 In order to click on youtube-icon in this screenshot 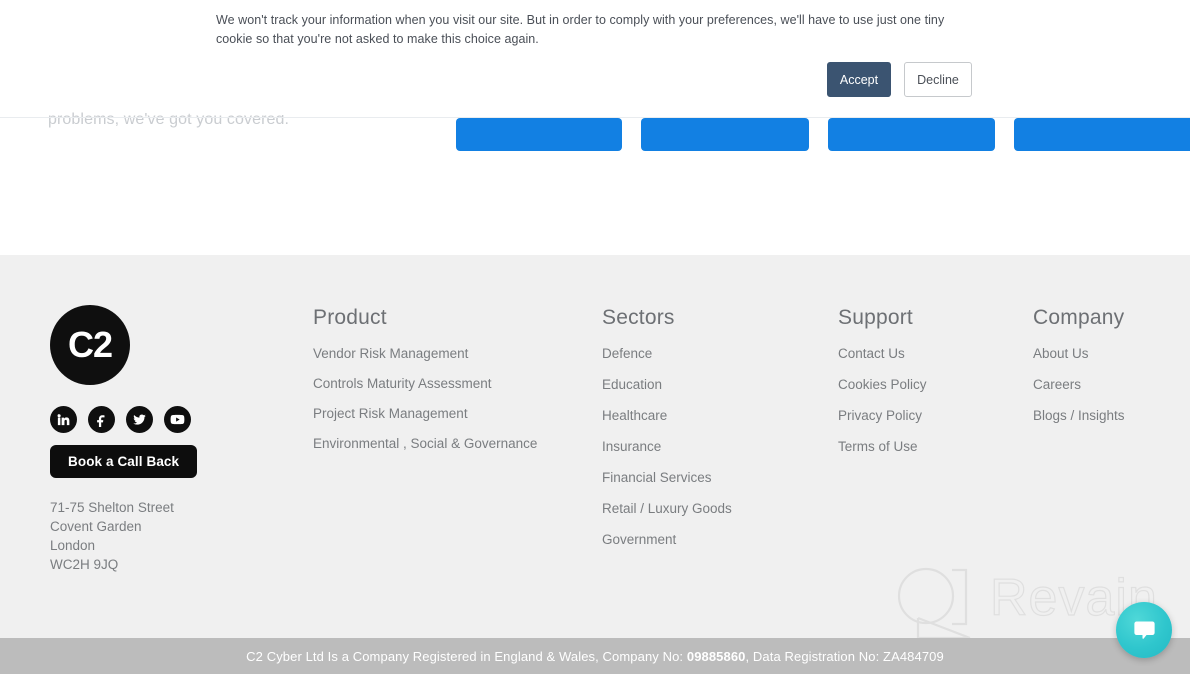, I will do `click(177, 419)`.